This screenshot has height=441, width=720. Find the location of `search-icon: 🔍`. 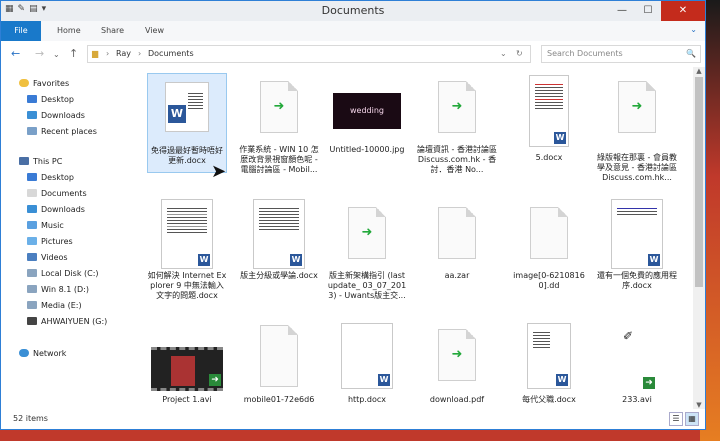

search-icon: 🔍 is located at coordinates (691, 53).